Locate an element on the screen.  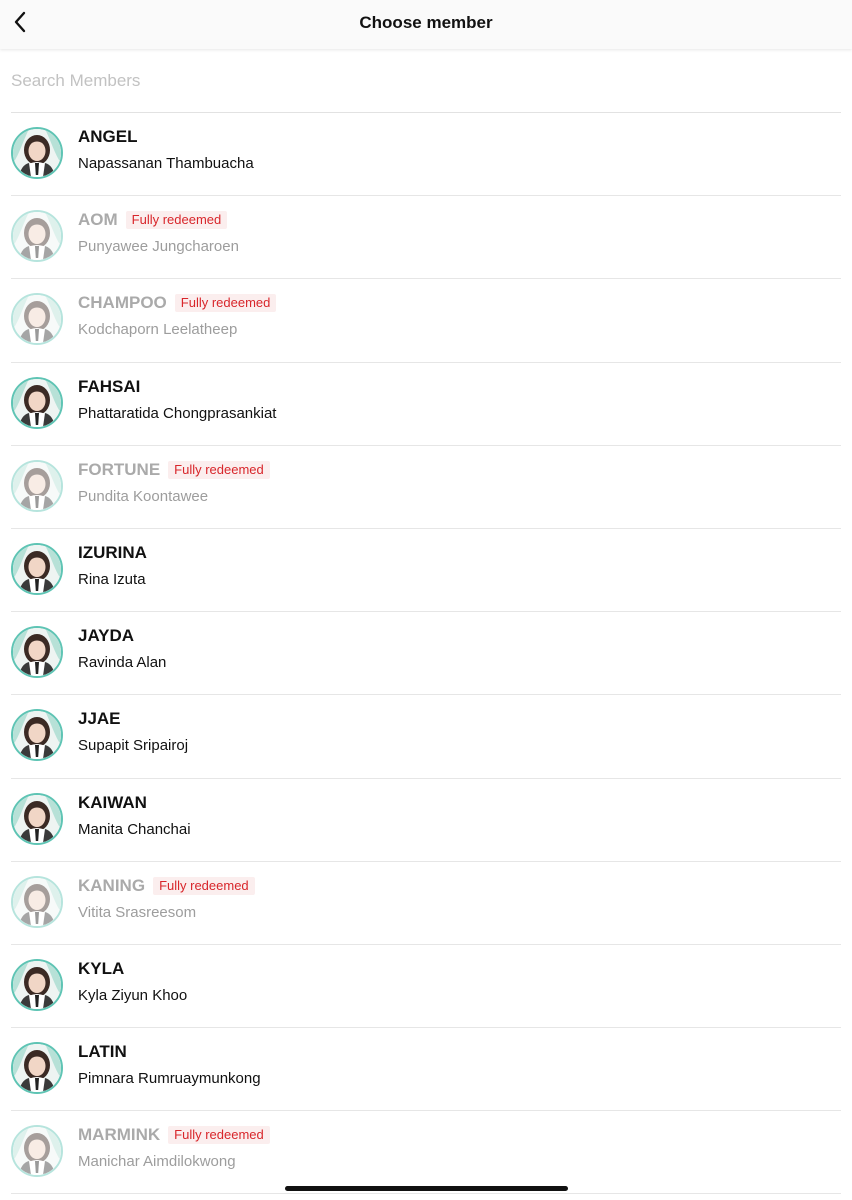
member-fullname: Kodchaporn Leelatheep is located at coordinates (158, 330).